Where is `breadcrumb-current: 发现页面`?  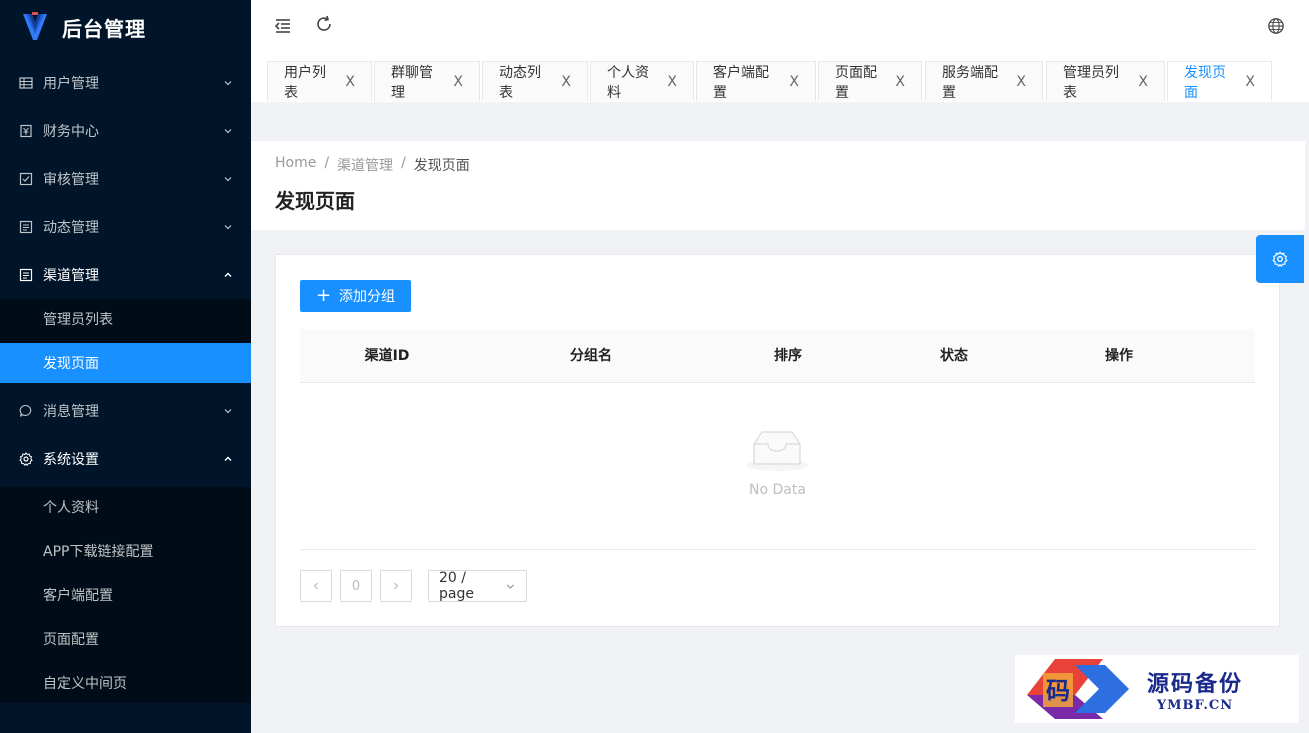
breadcrumb-current: 发现页面 is located at coordinates (441, 166).